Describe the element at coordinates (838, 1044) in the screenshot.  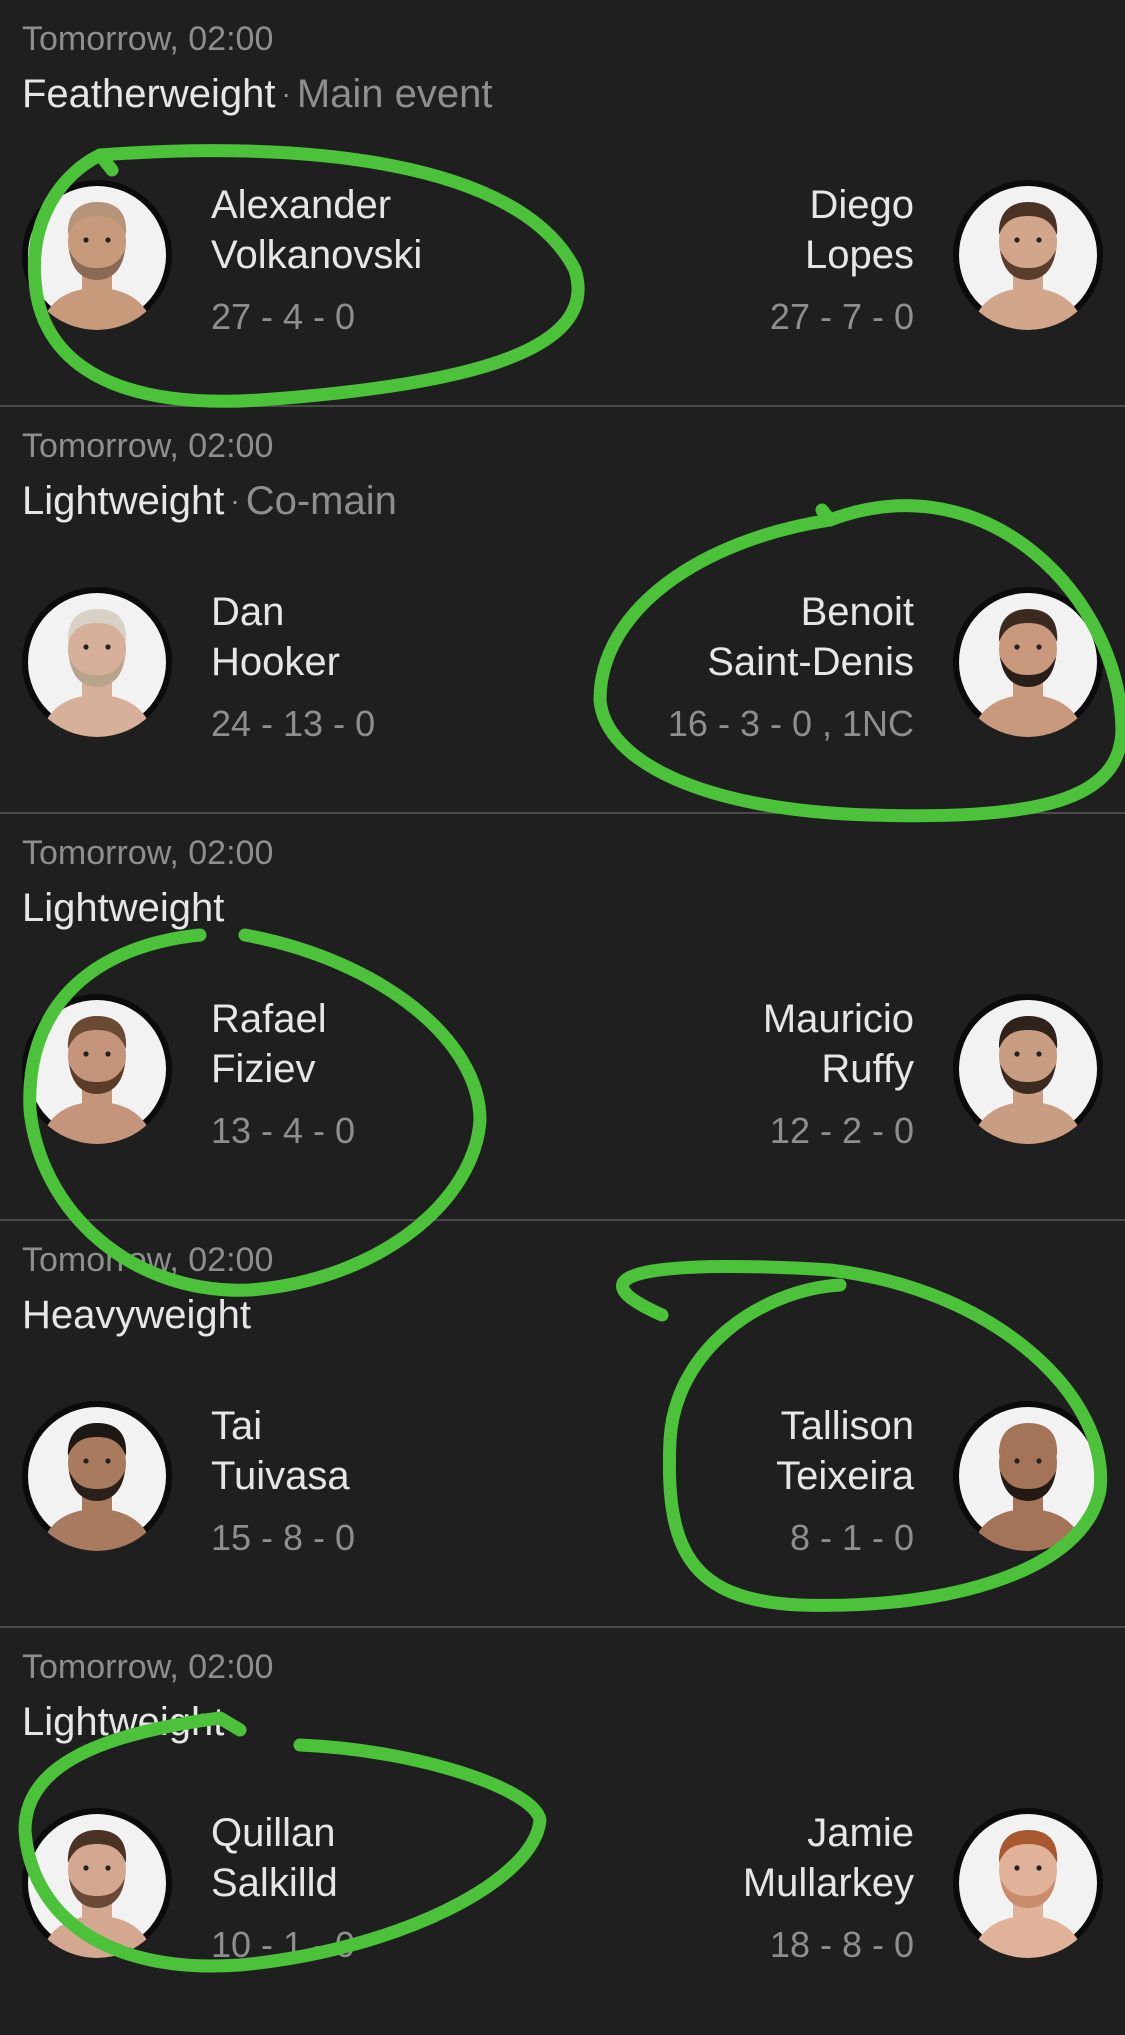
I see `fighter-name-right: Mauricio Ruffy` at that location.